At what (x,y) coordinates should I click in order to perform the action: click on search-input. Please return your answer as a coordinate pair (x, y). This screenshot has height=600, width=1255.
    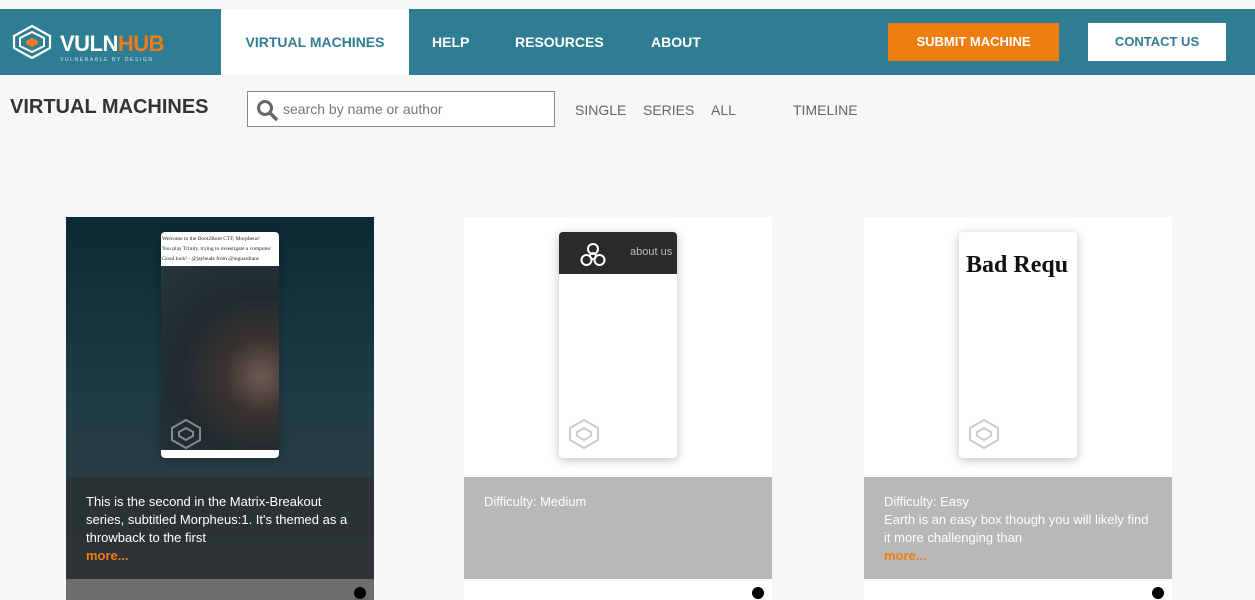
    Looking at the image, I should click on (413, 109).